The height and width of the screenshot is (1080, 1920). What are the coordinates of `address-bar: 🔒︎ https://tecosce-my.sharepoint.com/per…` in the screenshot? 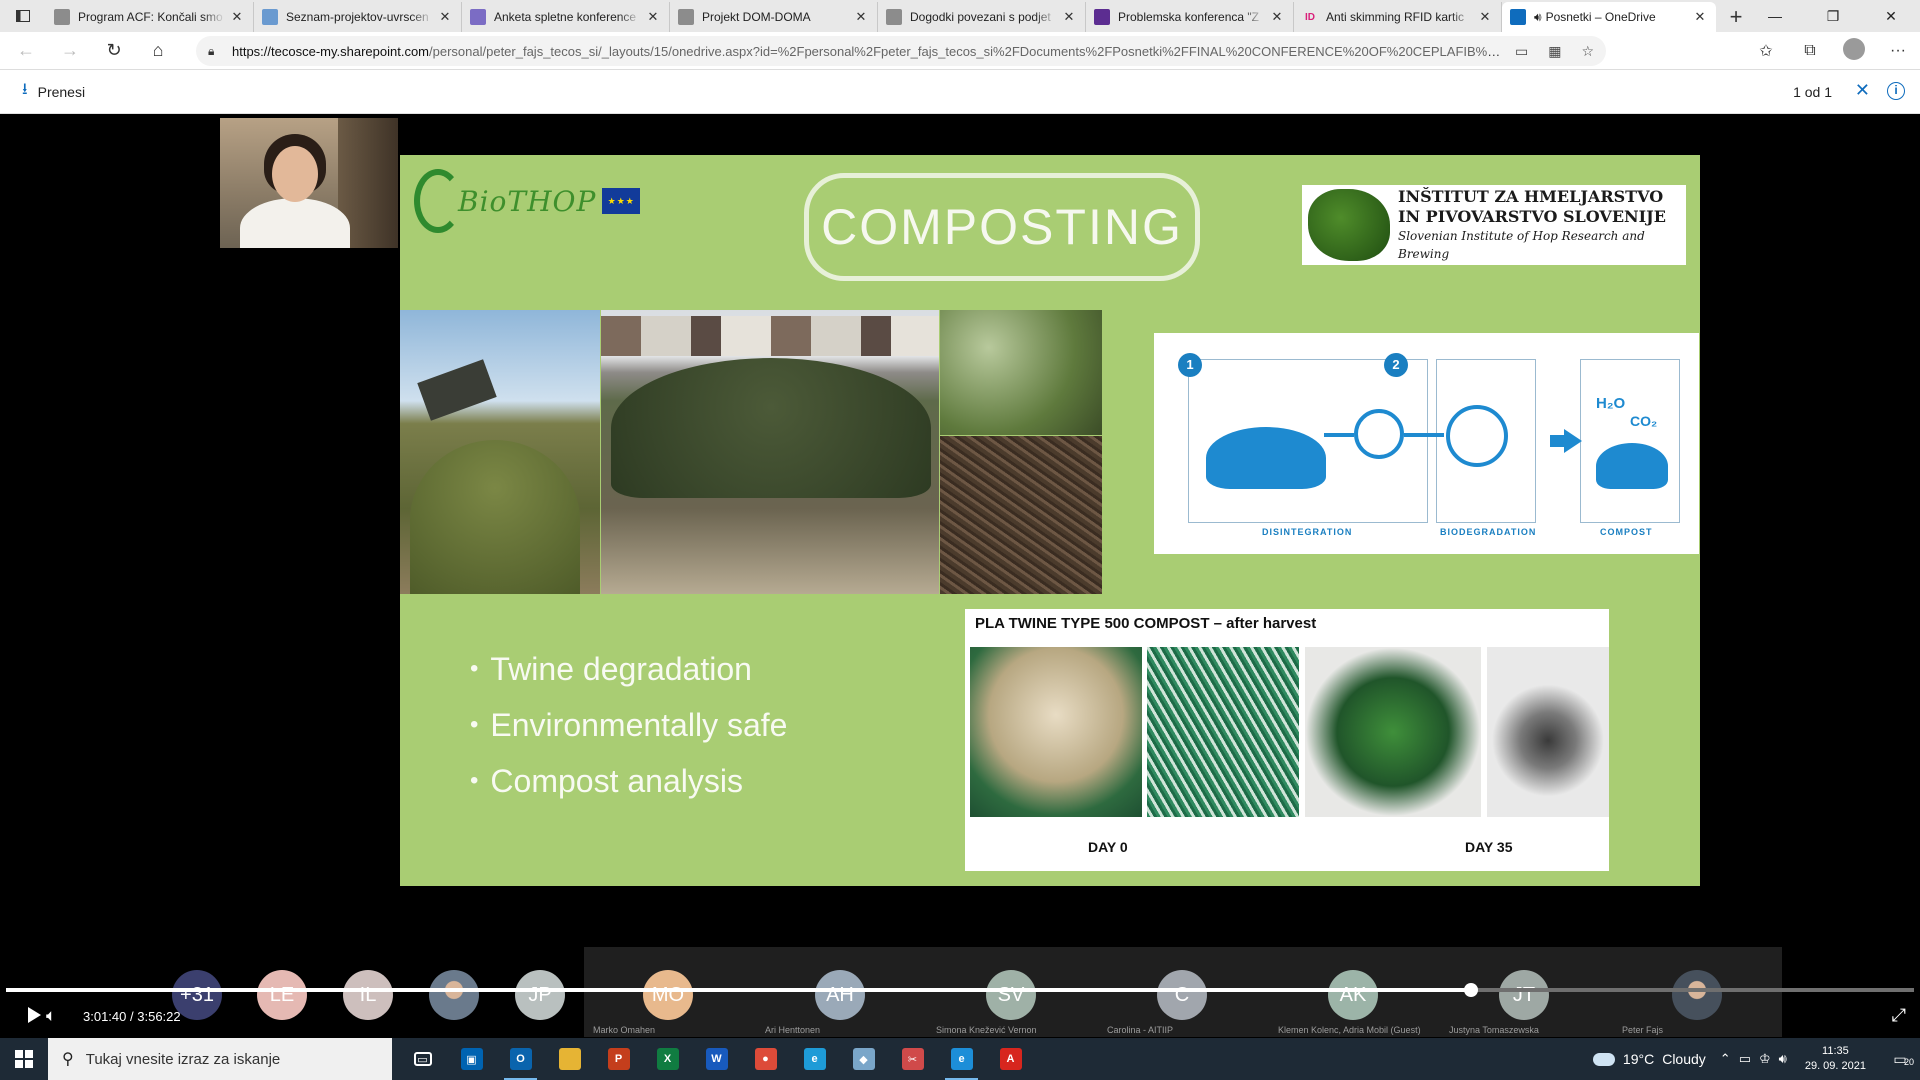 It's located at (901, 51).